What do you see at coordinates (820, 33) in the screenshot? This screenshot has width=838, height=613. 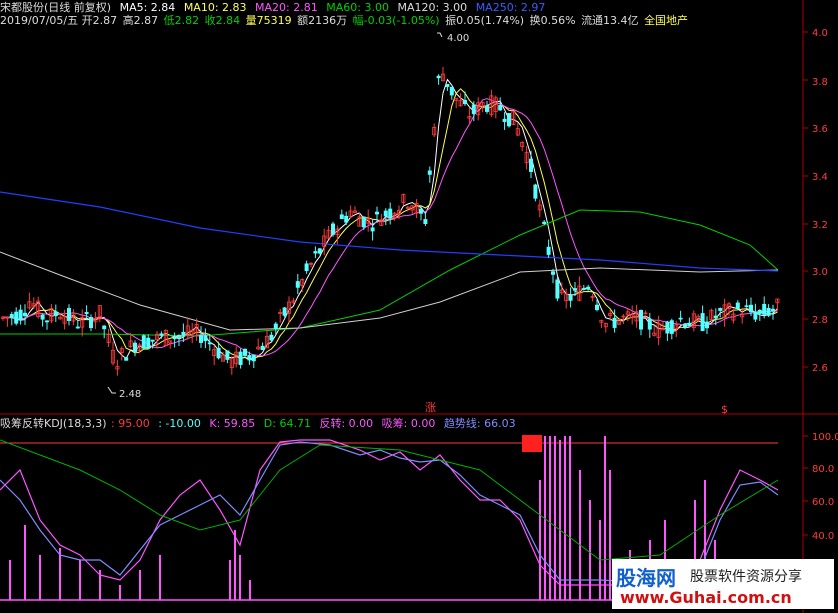 I see `price-tick: 4.0` at bounding box center [820, 33].